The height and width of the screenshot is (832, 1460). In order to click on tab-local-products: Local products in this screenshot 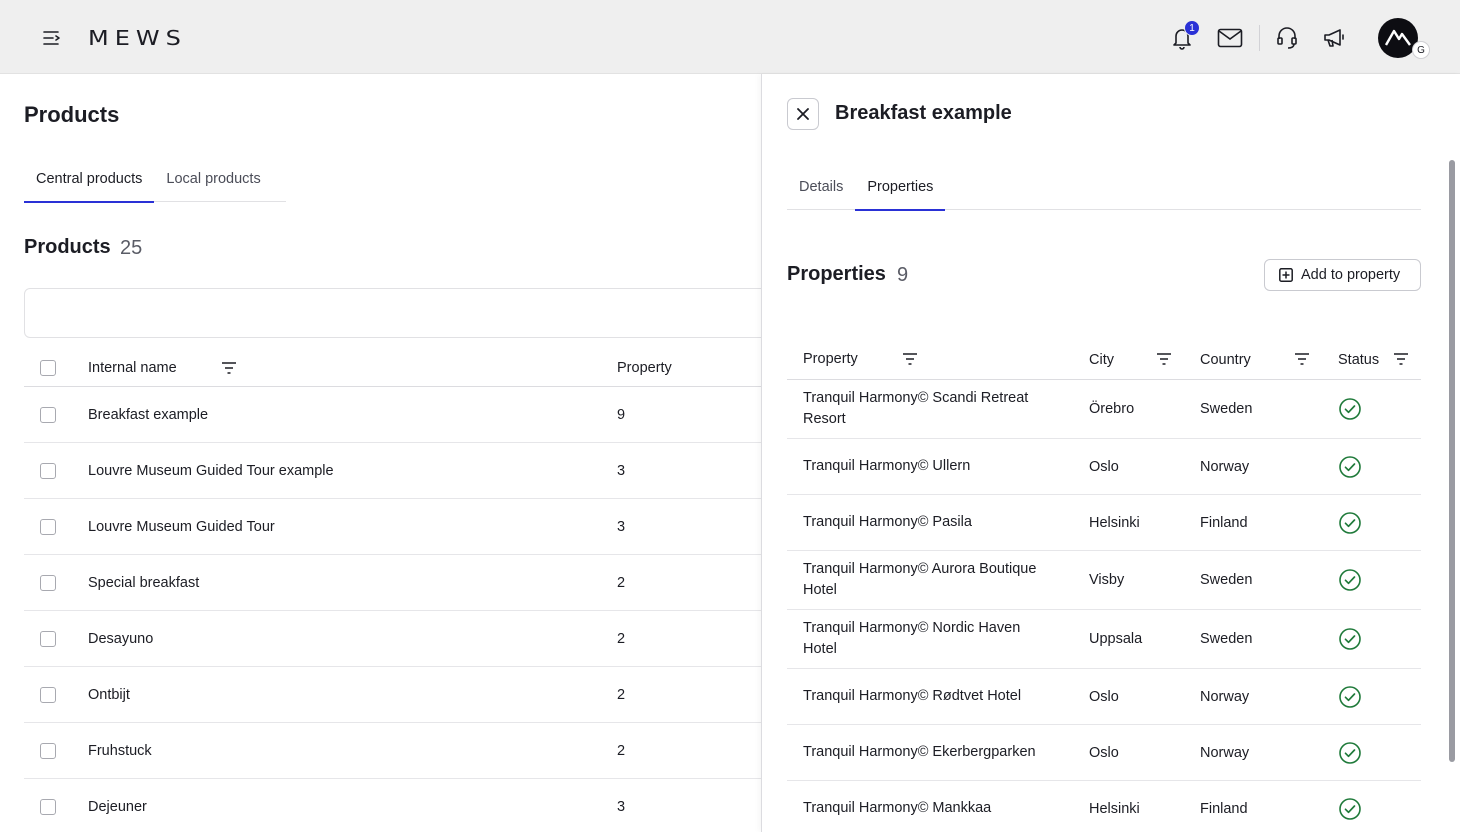, I will do `click(213, 180)`.